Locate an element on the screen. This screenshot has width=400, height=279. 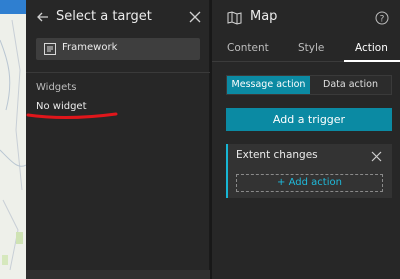
select-target-title: Select a target is located at coordinates (104, 16).